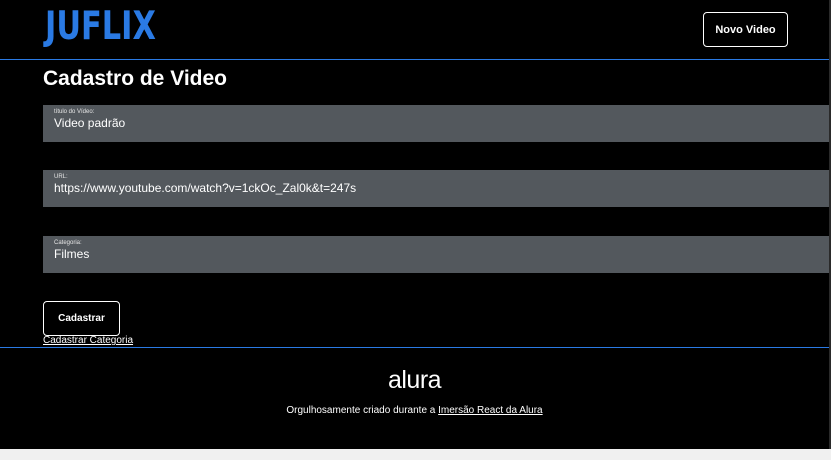 Image resolution: width=831 pixels, height=460 pixels. I want to click on video-title-field: título do Vídeo: Video padrão, so click(436, 123).